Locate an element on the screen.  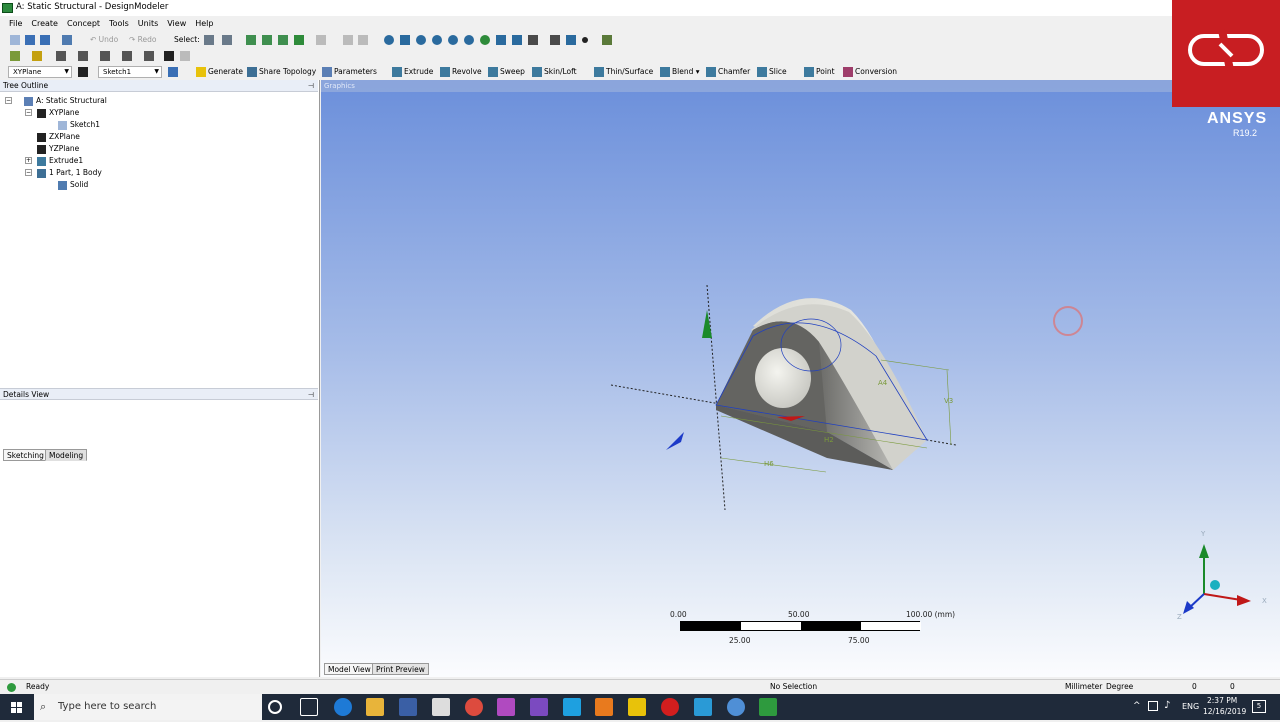
tree-item-zxplane: ZXPlane is located at coordinates (58, 136).